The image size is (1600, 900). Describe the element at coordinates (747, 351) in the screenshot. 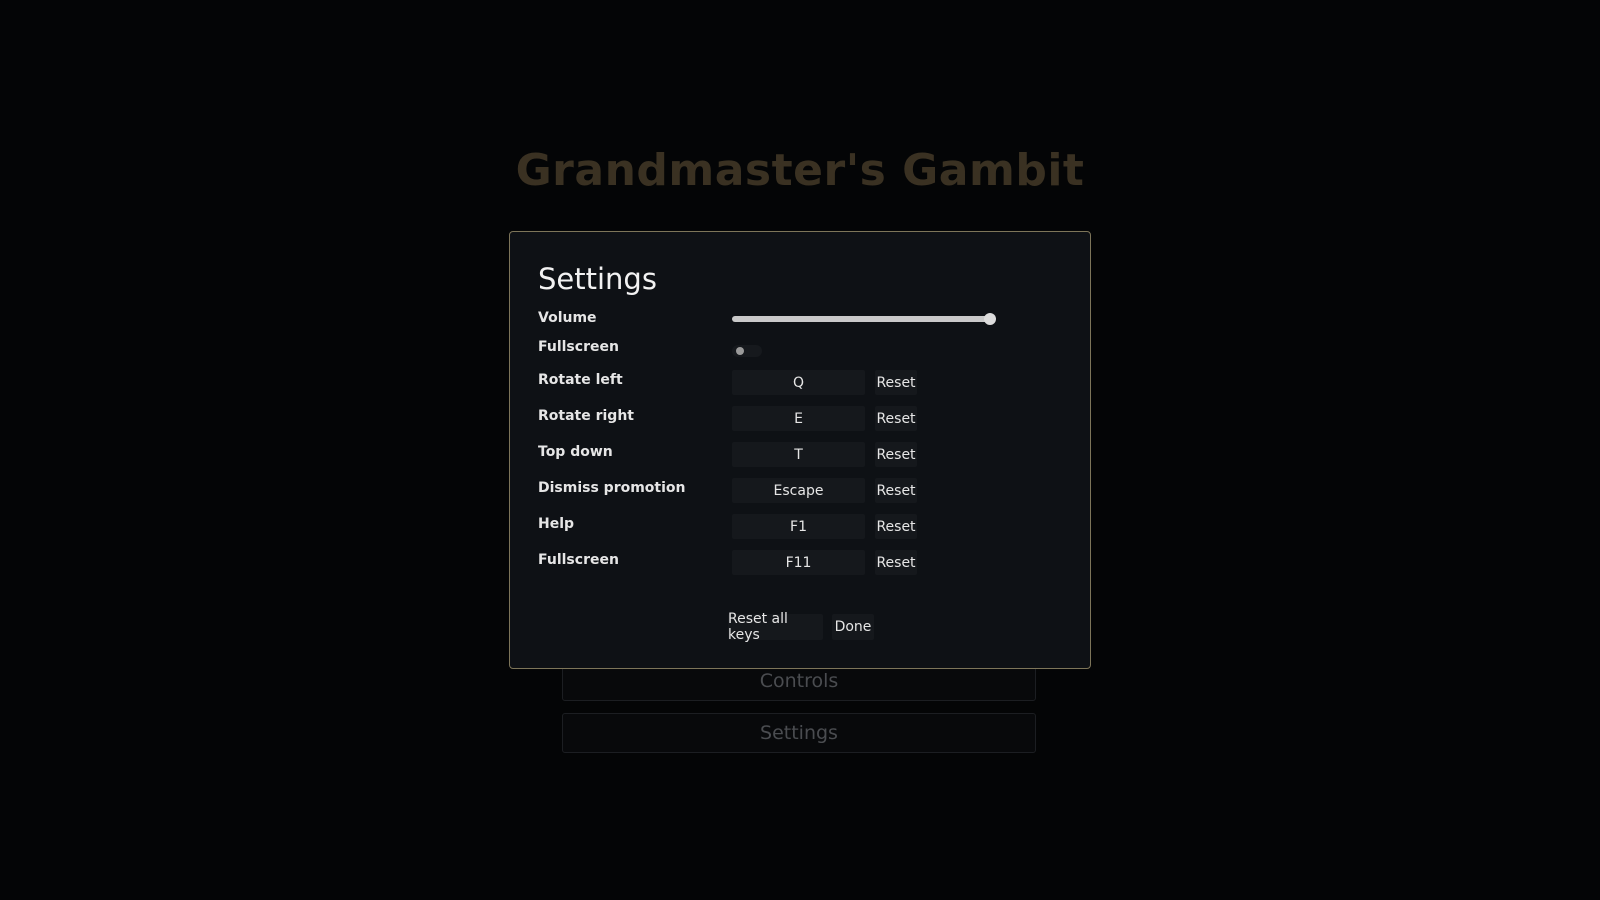

I see `fullscreen-toggle` at that location.